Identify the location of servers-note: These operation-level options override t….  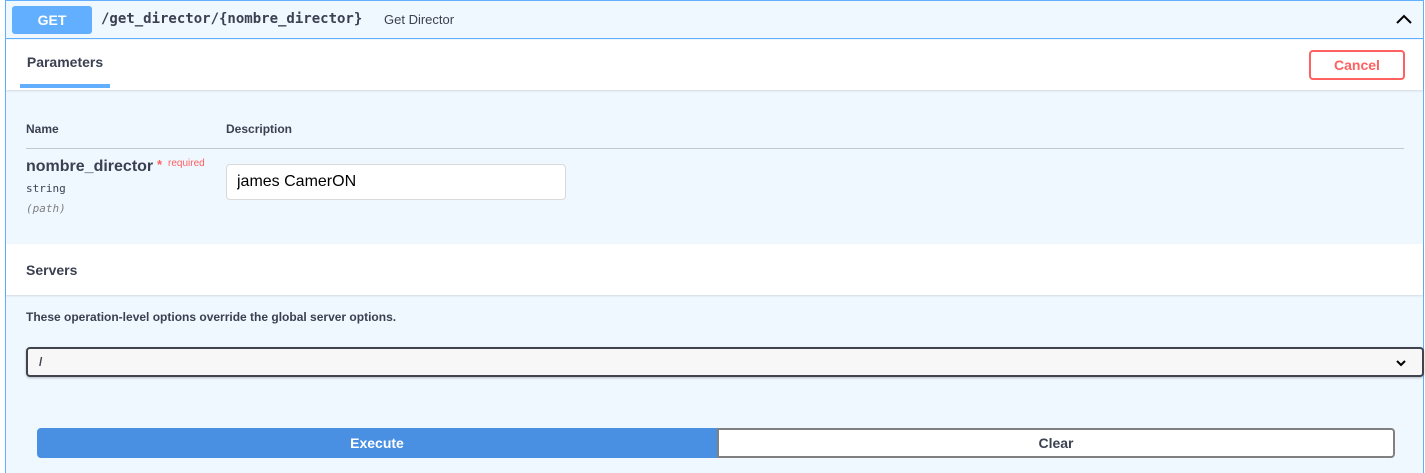
(211, 317).